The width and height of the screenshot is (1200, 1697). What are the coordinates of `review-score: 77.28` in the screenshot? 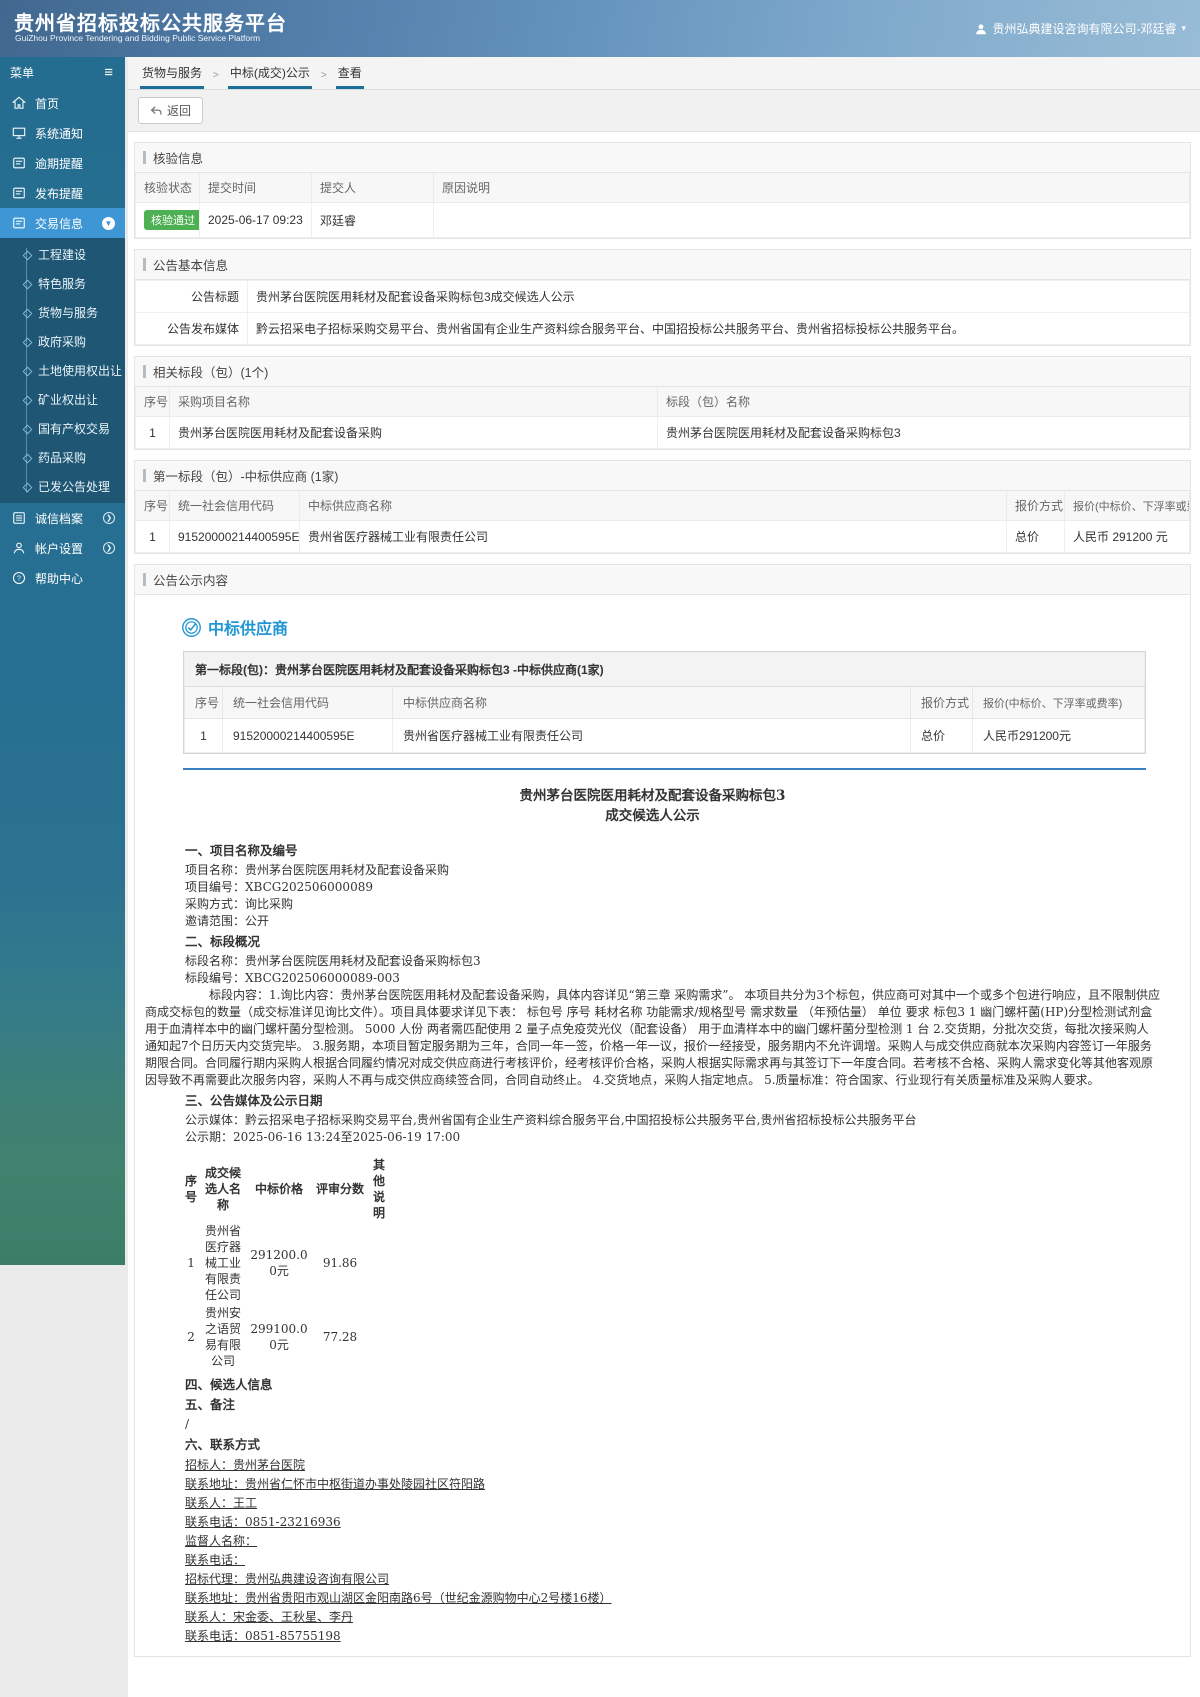 It's located at (340, 1337).